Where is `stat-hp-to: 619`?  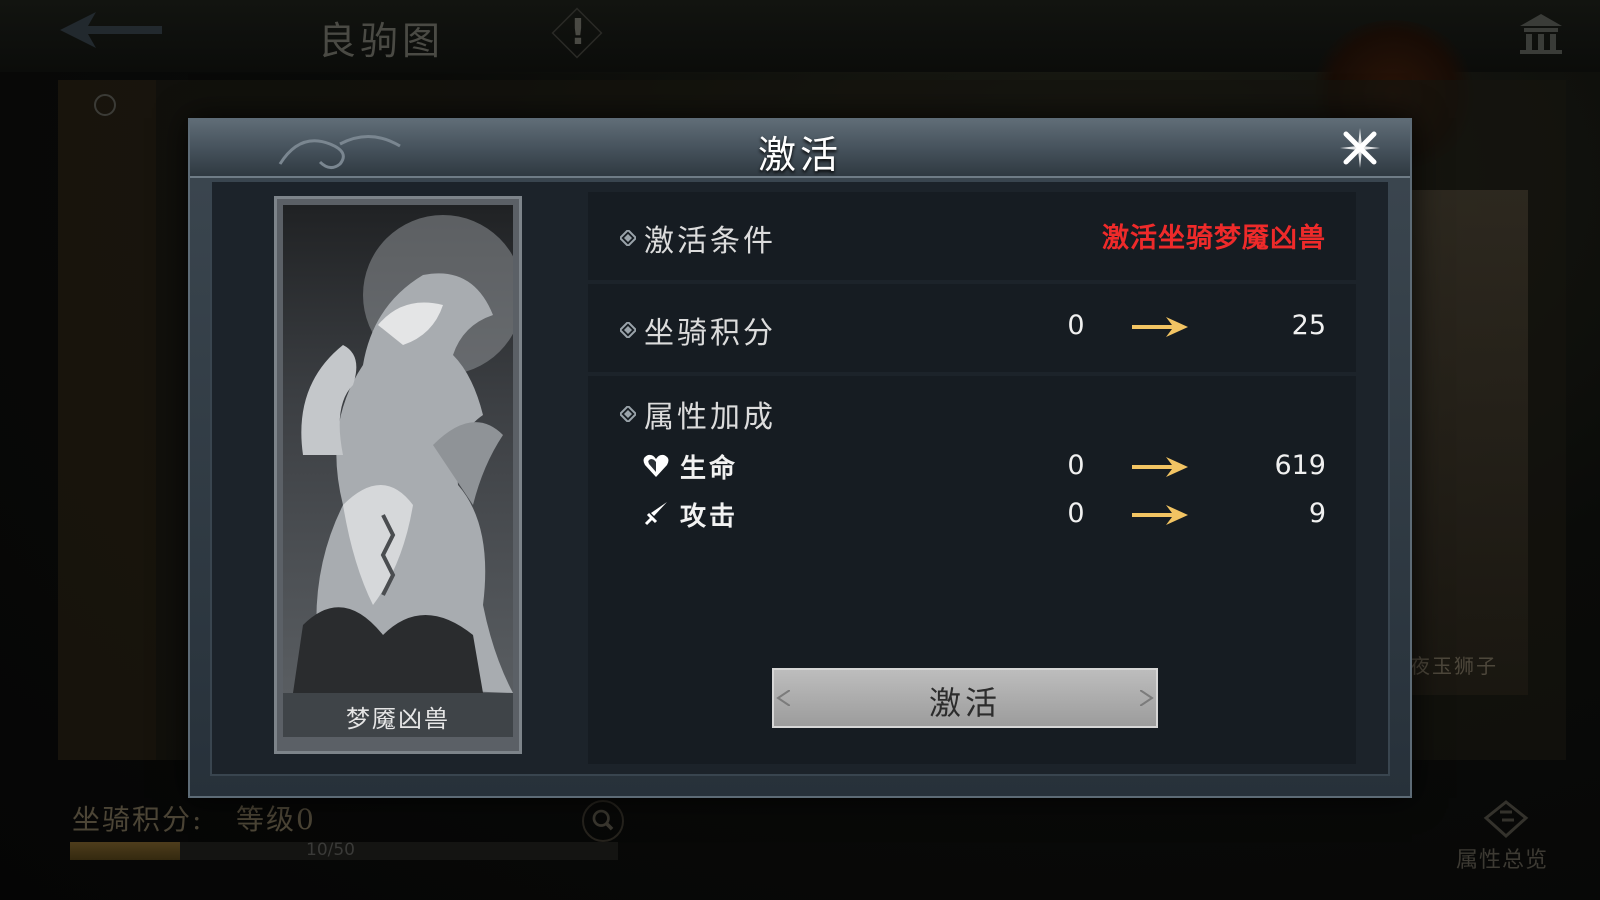
stat-hp-to: 619 is located at coordinates (1300, 465).